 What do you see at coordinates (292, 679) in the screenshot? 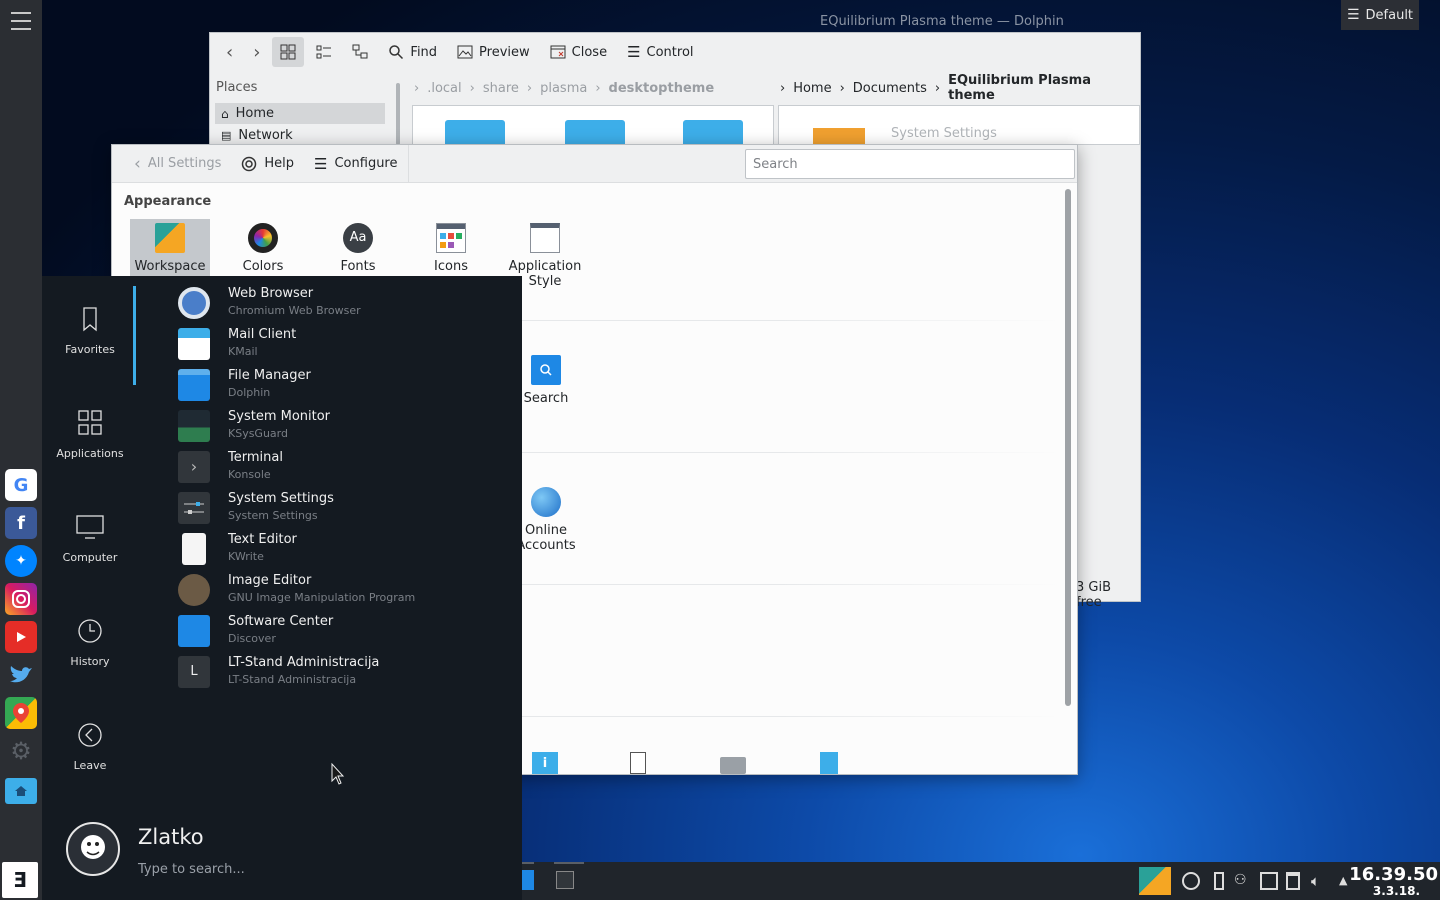
I see `app-subtitle: LT-Stand Administracija` at bounding box center [292, 679].